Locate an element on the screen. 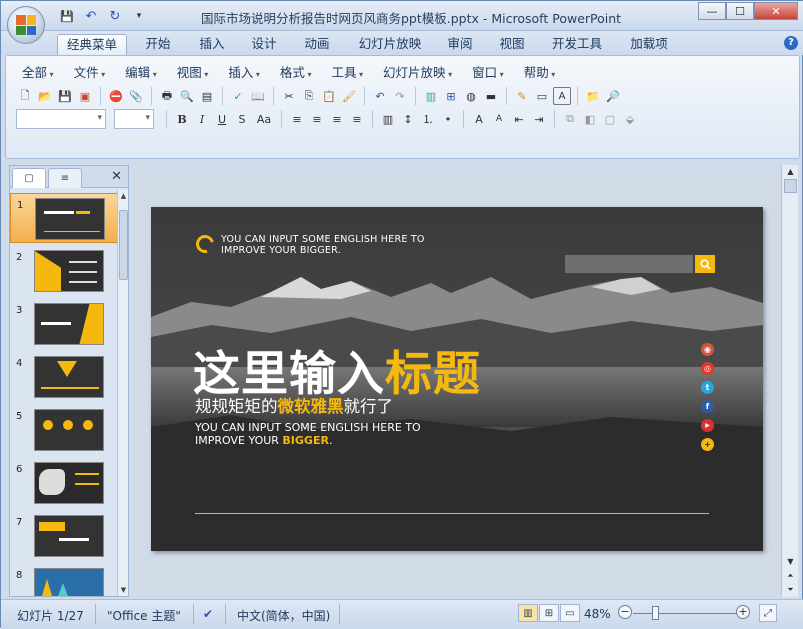 Image resolution: width=803 pixels, height=629 pixels. cut-icon: ✂ is located at coordinates (289, 96).